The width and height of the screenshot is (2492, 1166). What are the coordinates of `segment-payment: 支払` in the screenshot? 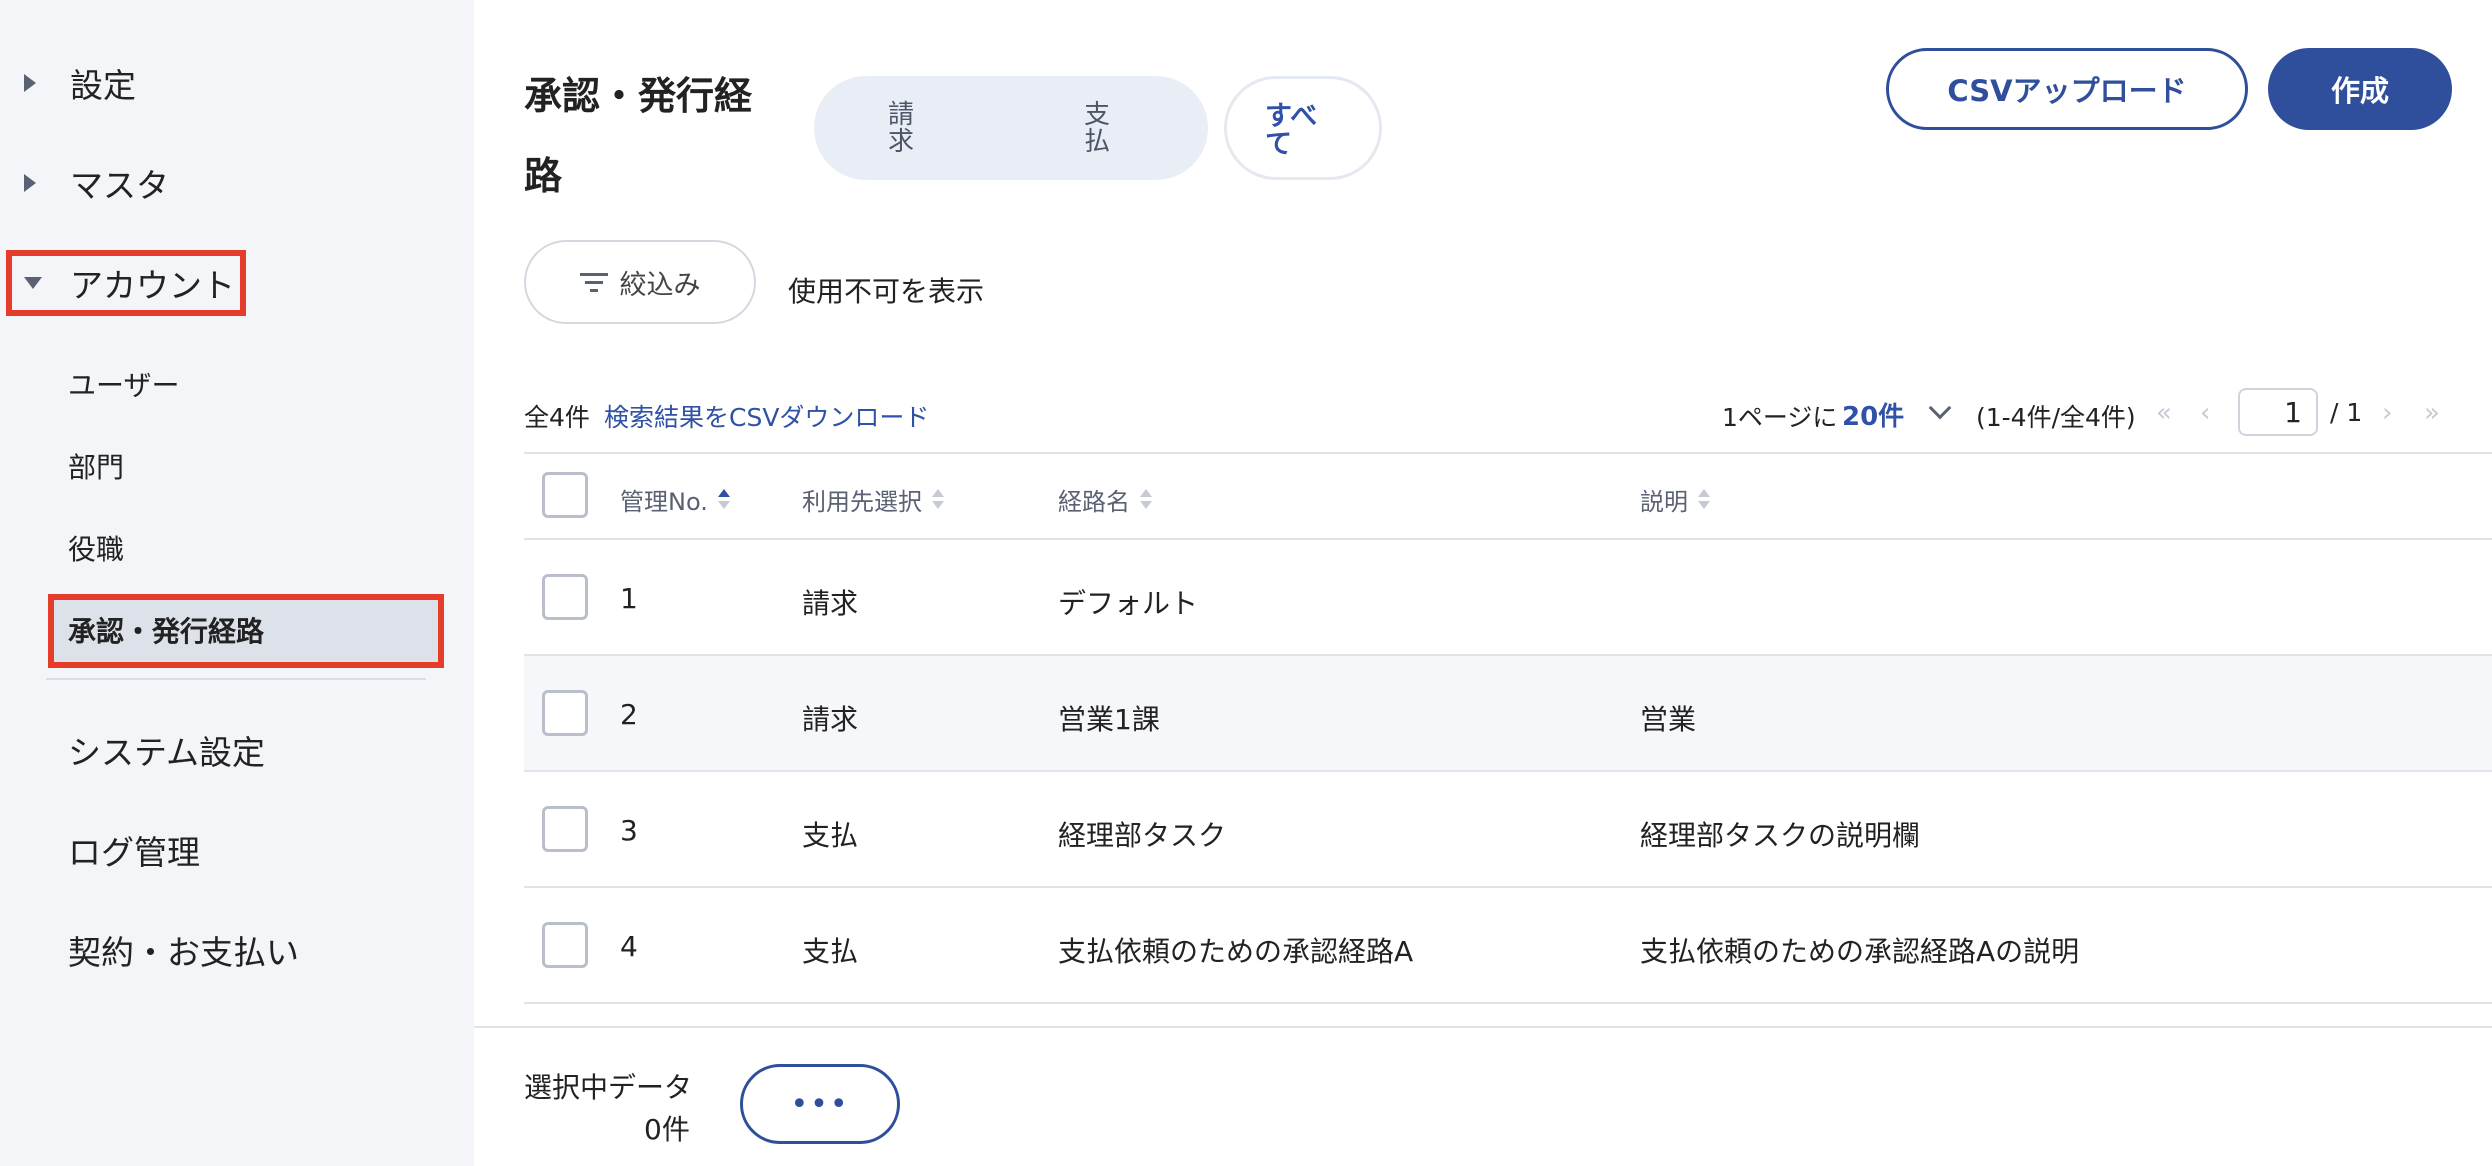 It's located at (1097, 129).